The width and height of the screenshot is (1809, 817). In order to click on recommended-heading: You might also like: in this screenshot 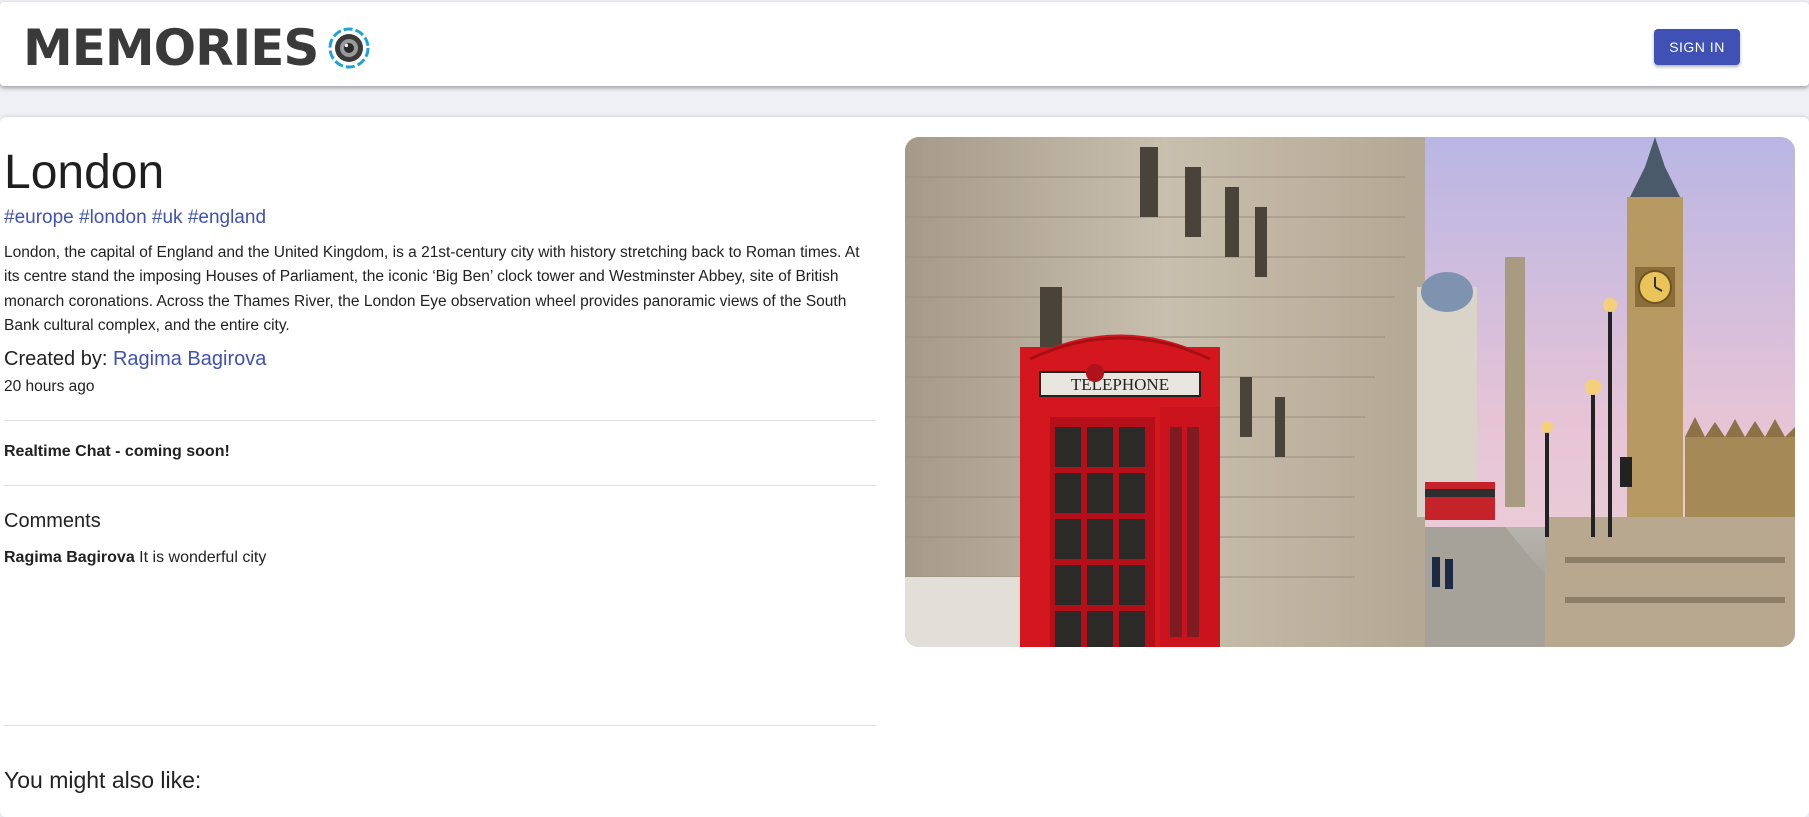, I will do `click(103, 780)`.